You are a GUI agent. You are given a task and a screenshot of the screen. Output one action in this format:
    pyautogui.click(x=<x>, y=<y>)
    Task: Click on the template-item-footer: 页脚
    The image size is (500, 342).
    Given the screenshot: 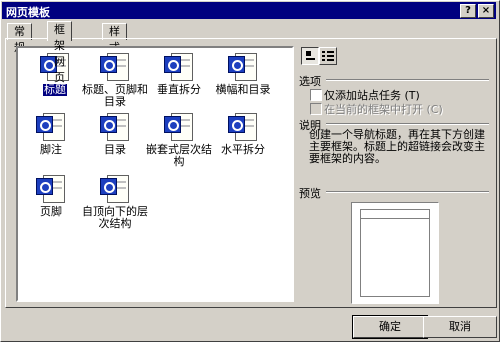 What is the action you would take?
    pyautogui.click(x=51, y=196)
    